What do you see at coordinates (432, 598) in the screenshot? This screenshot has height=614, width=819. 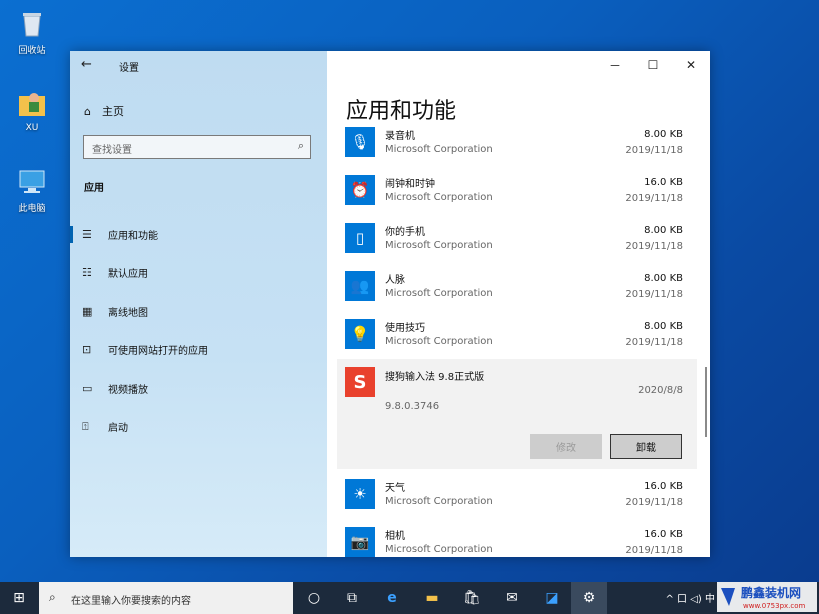 I see `file-explorer-icon: ▬` at bounding box center [432, 598].